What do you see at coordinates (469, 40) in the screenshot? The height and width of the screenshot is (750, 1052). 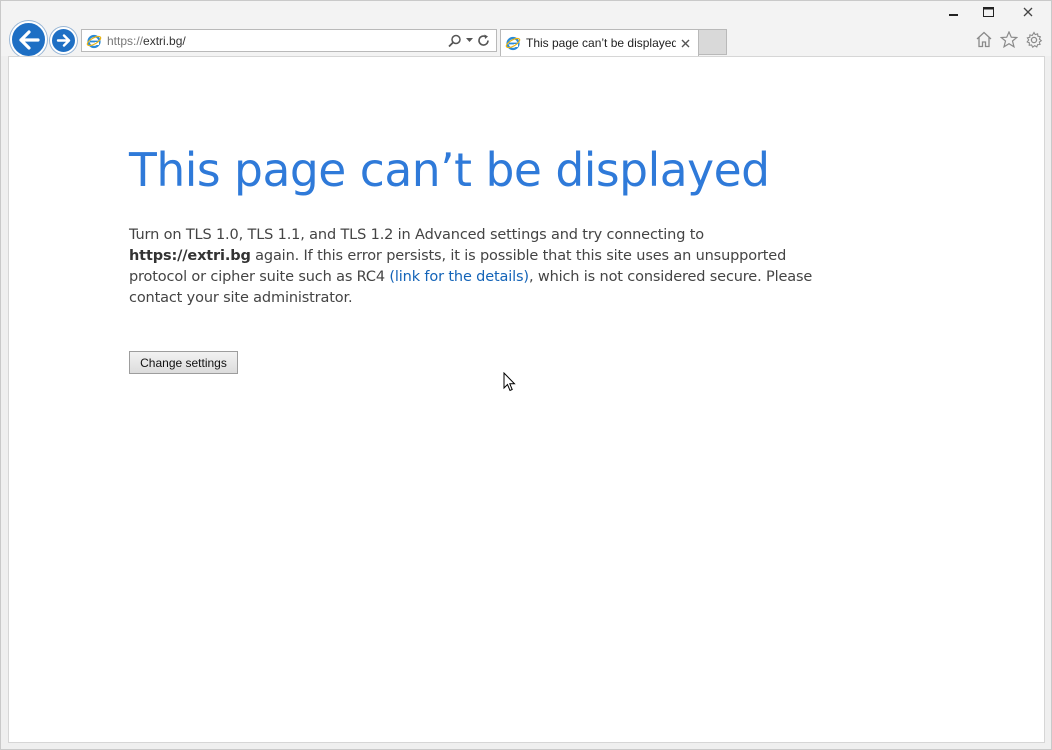 I see `dropdown-arrow-icon` at bounding box center [469, 40].